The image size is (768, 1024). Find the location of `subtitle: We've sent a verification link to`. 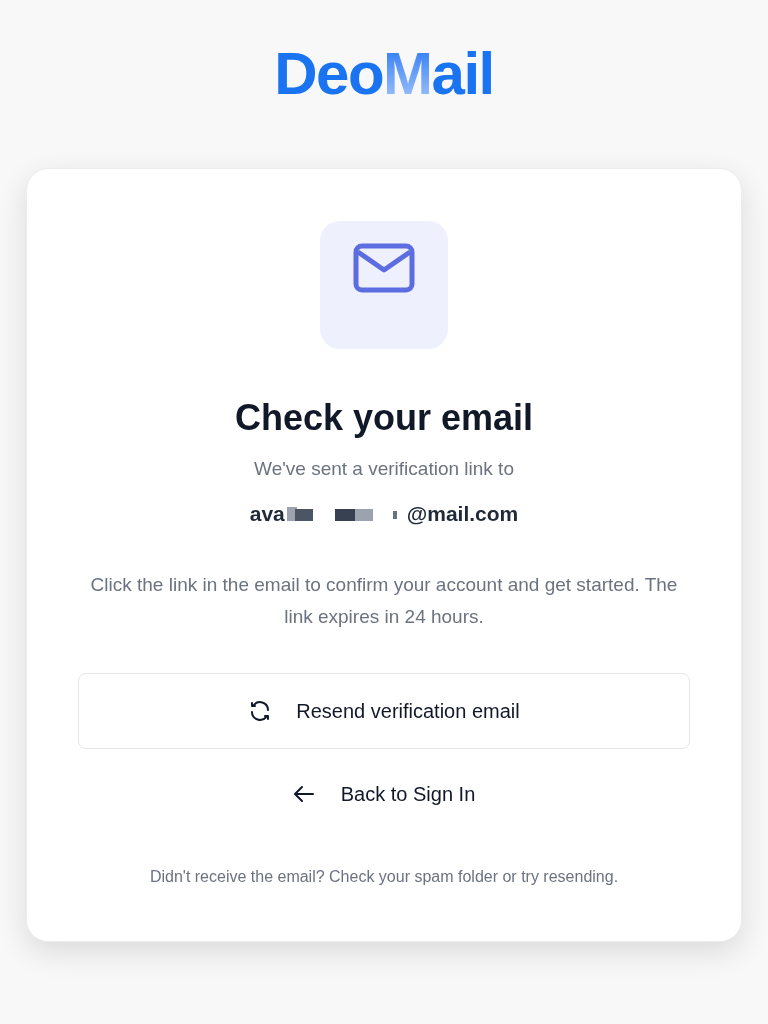

subtitle: We've sent a verification link to is located at coordinates (384, 469).